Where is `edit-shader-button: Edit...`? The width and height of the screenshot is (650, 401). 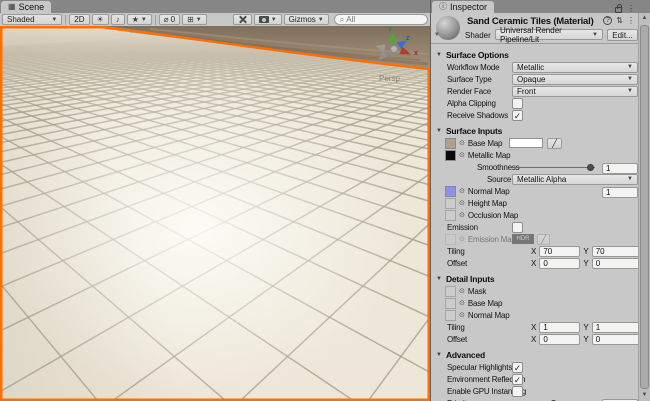
edit-shader-button: Edit... is located at coordinates (622, 35).